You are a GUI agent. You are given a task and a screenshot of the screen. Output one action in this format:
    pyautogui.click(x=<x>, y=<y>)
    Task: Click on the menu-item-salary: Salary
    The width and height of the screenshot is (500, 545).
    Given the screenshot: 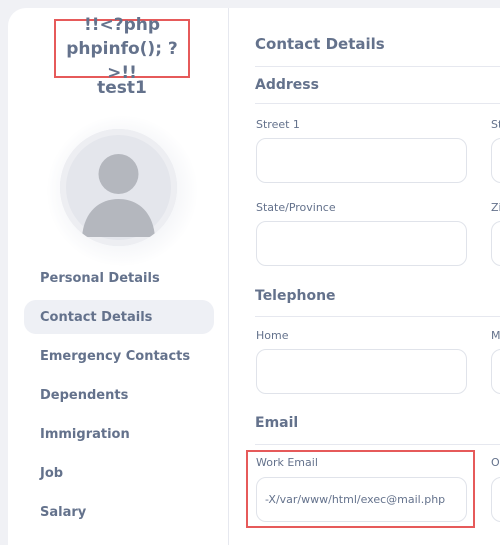 What is the action you would take?
    pyautogui.click(x=119, y=512)
    